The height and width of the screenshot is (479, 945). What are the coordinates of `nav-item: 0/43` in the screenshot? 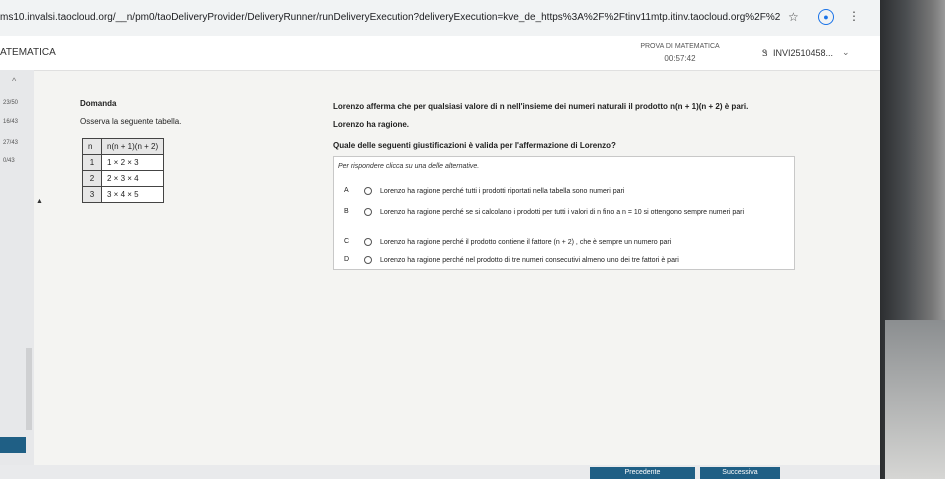 It's located at (9, 161).